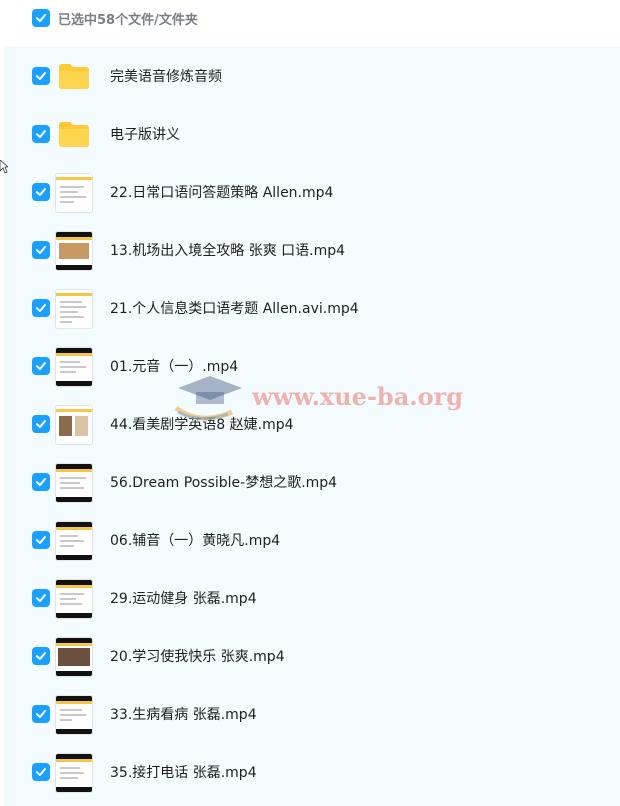  I want to click on file-name: 29.运动健身 张磊.mp4, so click(183, 598).